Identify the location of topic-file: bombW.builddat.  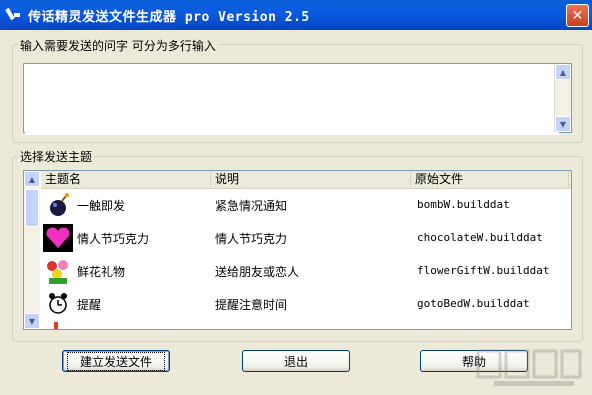
(463, 204).